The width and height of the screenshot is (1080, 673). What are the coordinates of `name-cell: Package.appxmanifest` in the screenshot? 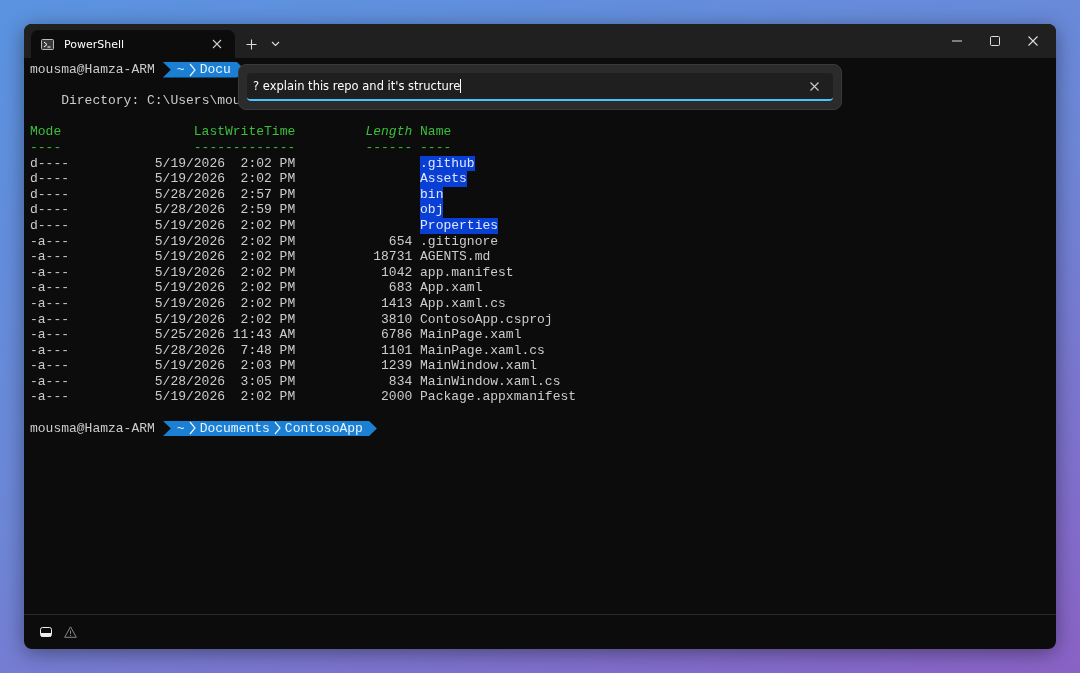 It's located at (498, 397).